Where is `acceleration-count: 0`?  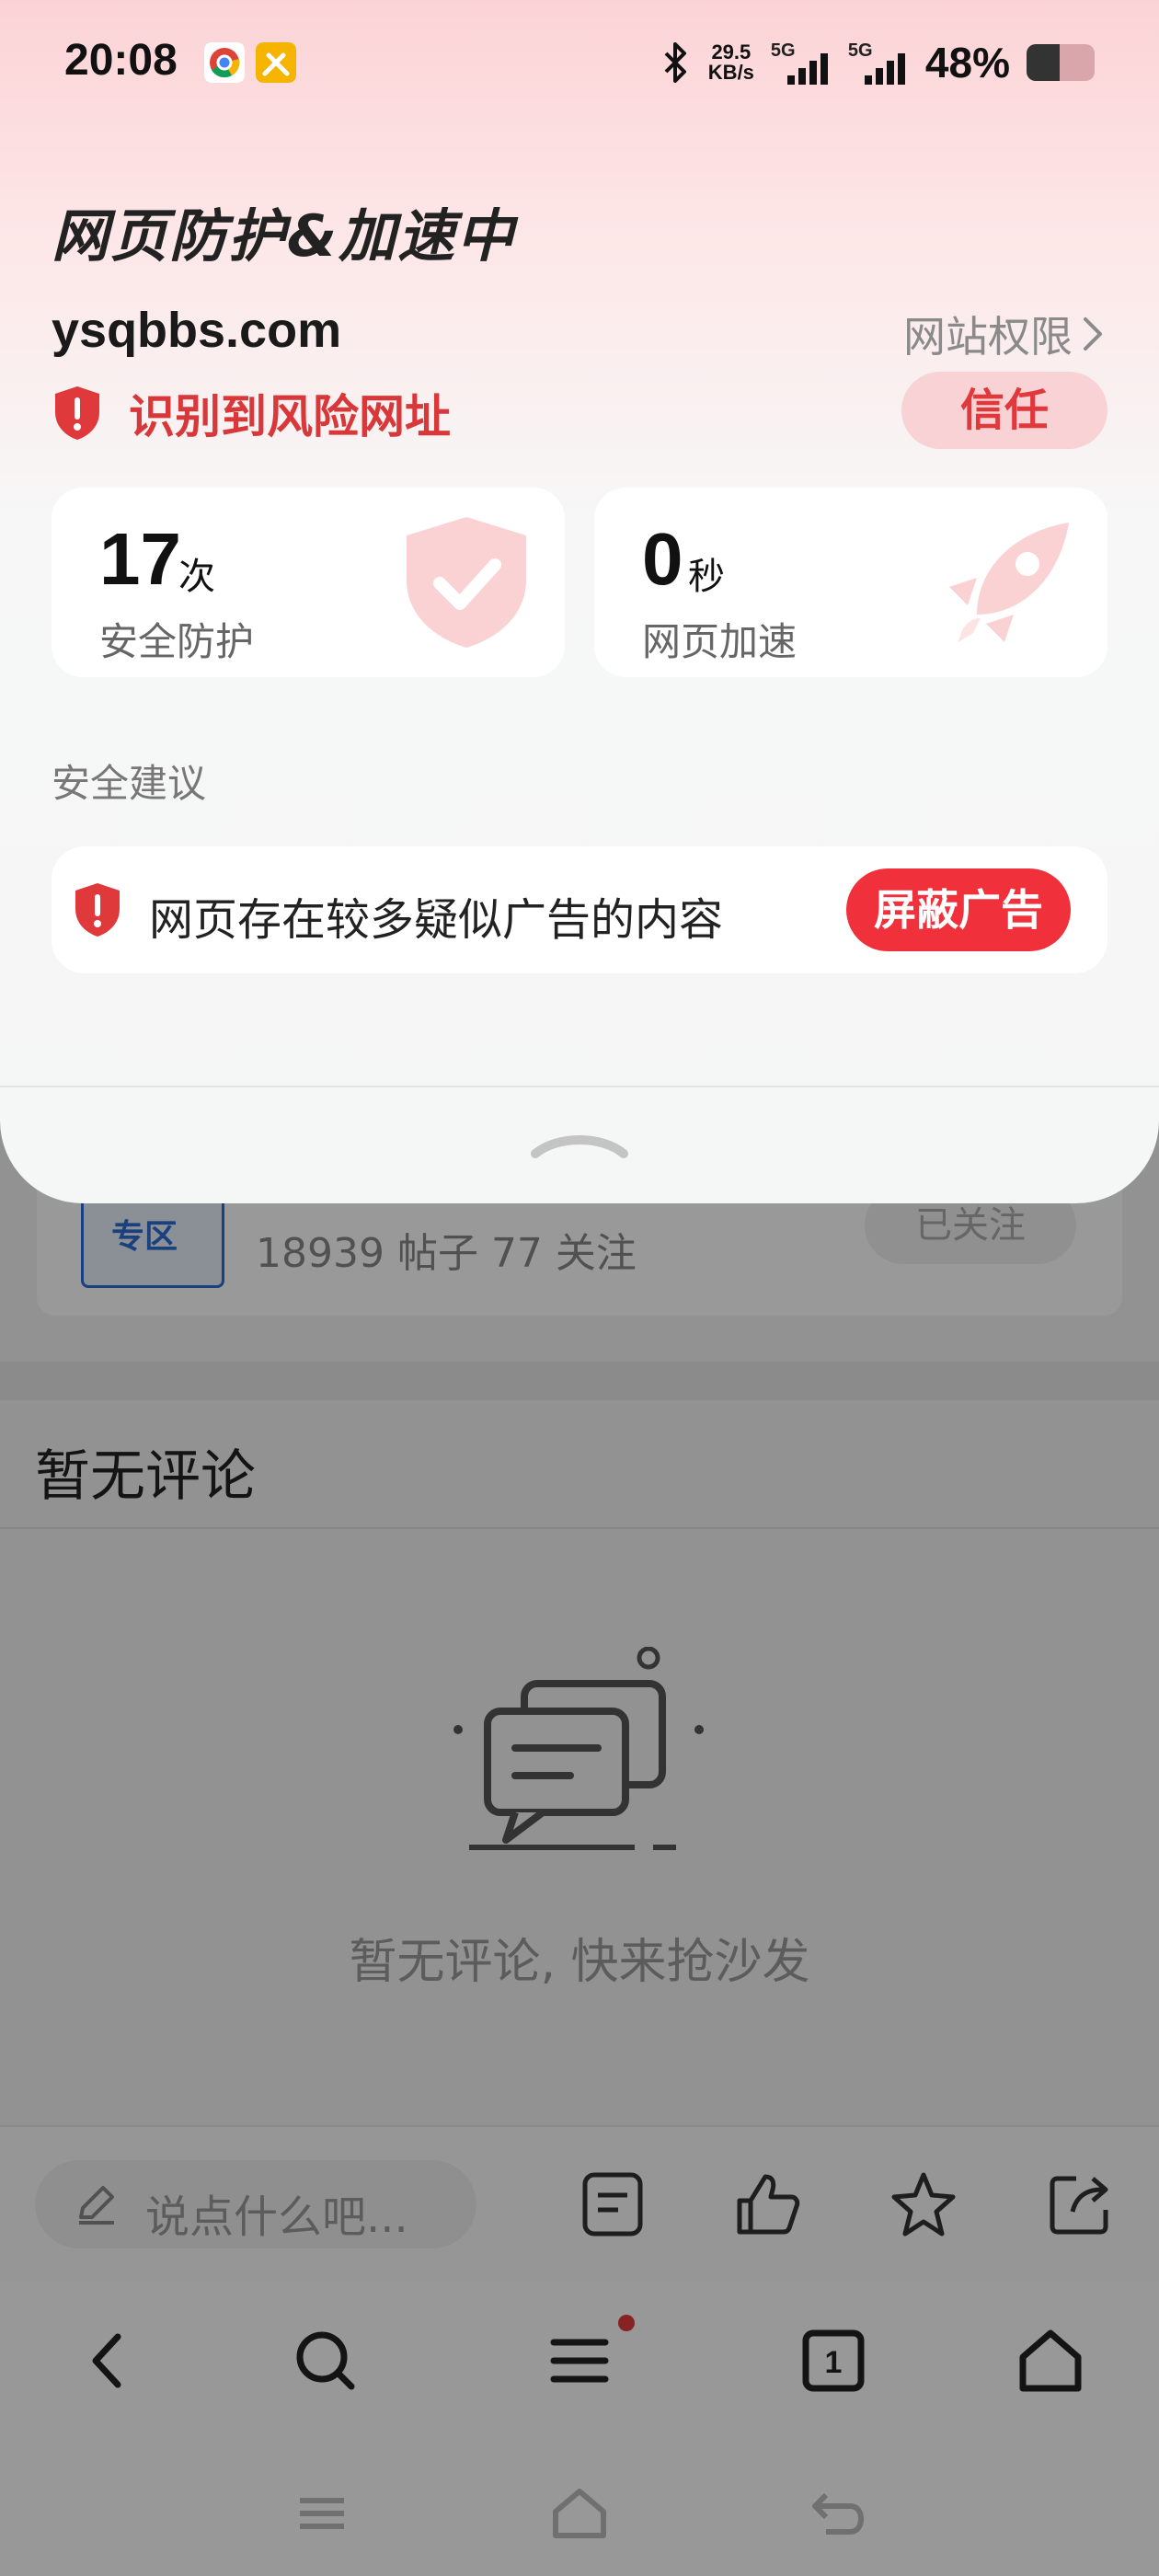
acceleration-count: 0 is located at coordinates (662, 559).